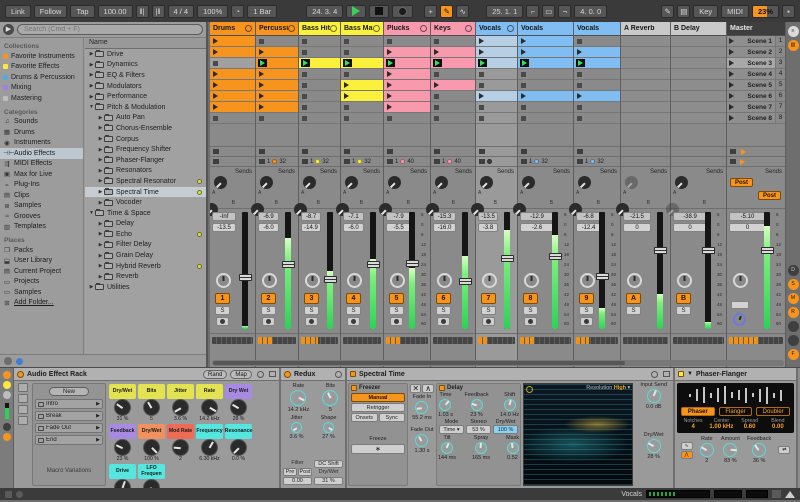 The height and width of the screenshot is (502, 800). Describe the element at coordinates (69, 440) in the screenshot. I see `variation-end: End▶` at that location.